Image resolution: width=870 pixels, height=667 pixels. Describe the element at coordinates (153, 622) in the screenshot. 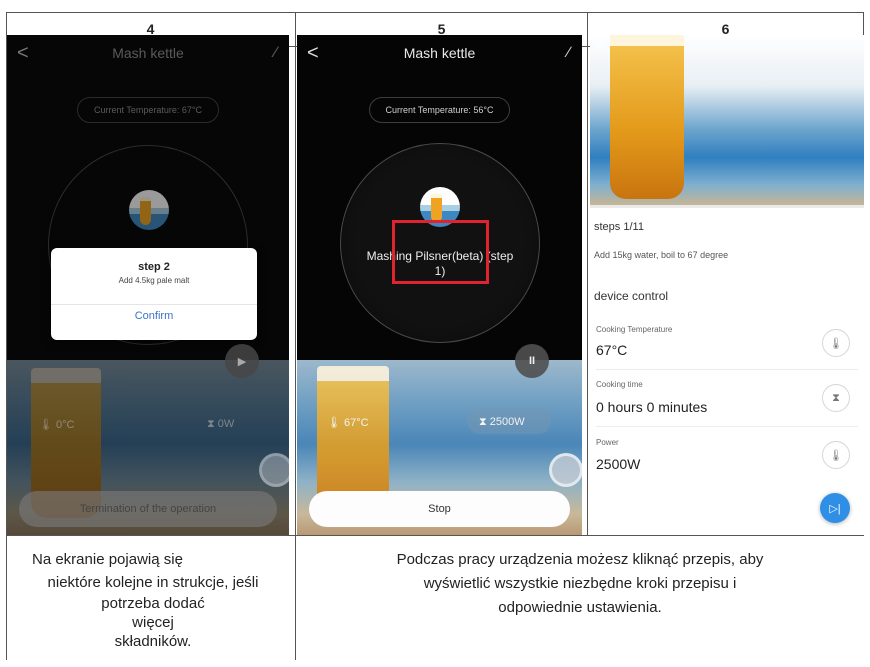

I see `caption-left-line4: więcej` at that location.